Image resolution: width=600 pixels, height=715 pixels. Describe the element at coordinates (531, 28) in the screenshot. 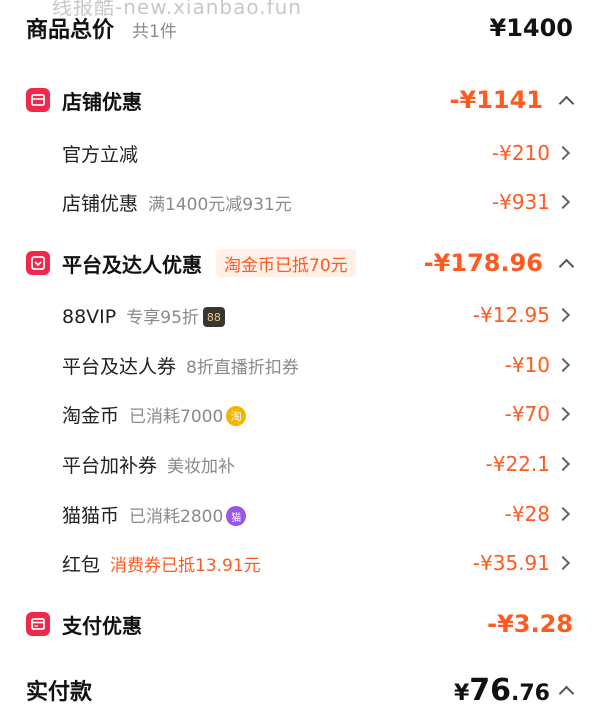

I see `goods-total-value: ¥1400` at that location.